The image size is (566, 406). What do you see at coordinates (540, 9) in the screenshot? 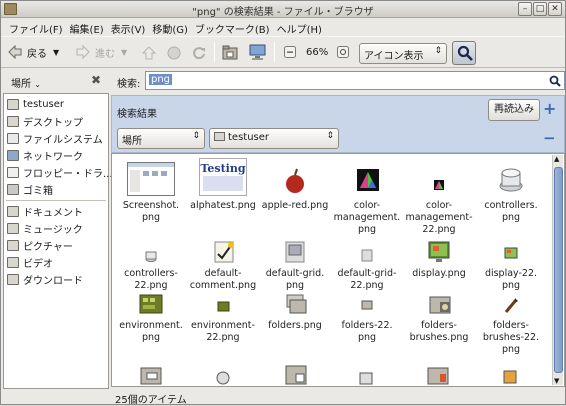
I see `maximize-button: □` at bounding box center [540, 9].